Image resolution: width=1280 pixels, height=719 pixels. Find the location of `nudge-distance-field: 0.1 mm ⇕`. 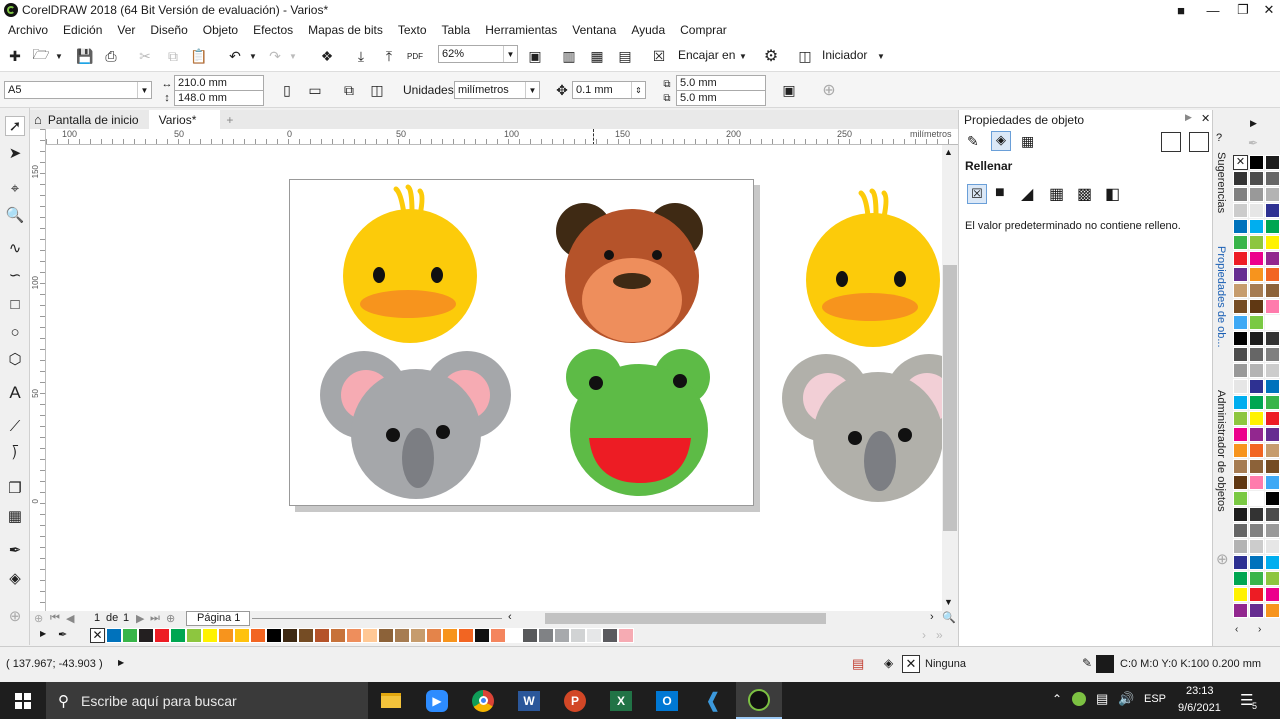

nudge-distance-field: 0.1 mm ⇕ is located at coordinates (609, 90).